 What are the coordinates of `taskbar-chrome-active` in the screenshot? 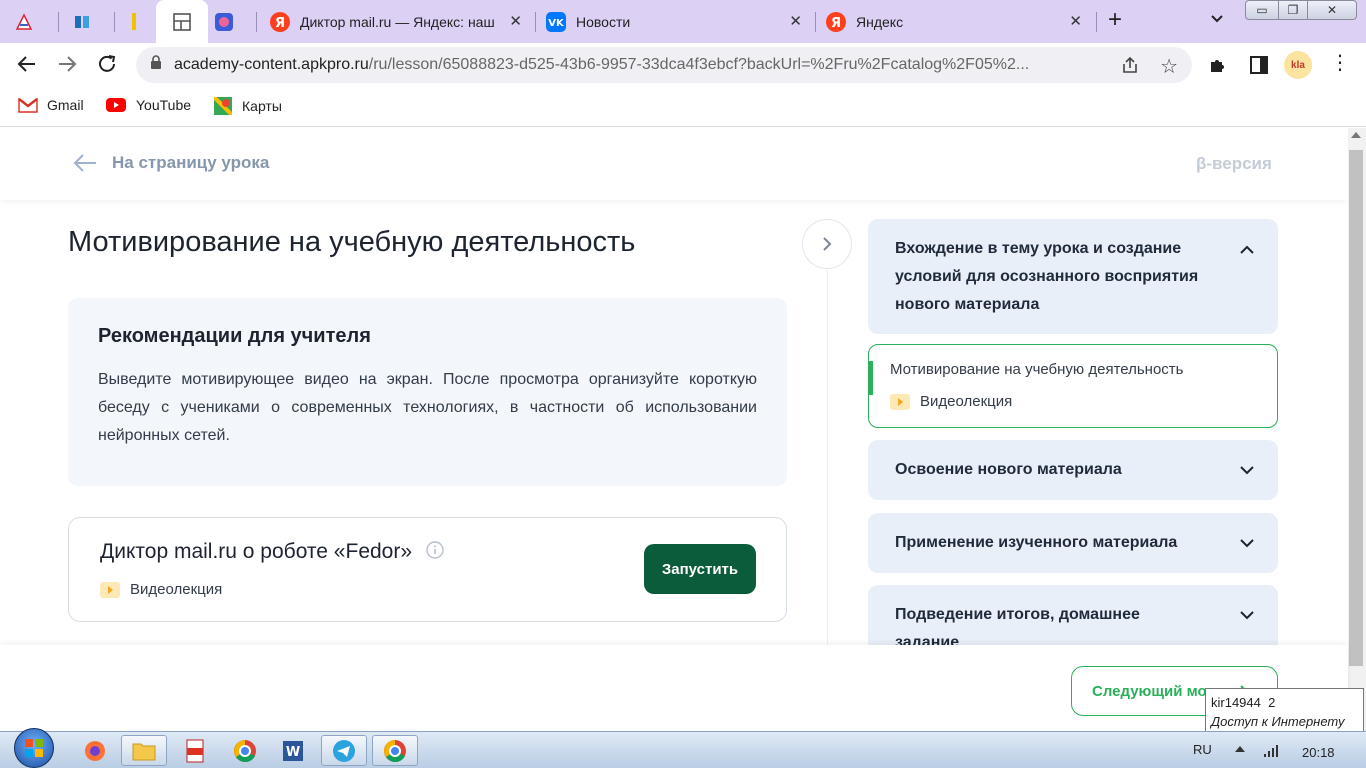 It's located at (395, 750).